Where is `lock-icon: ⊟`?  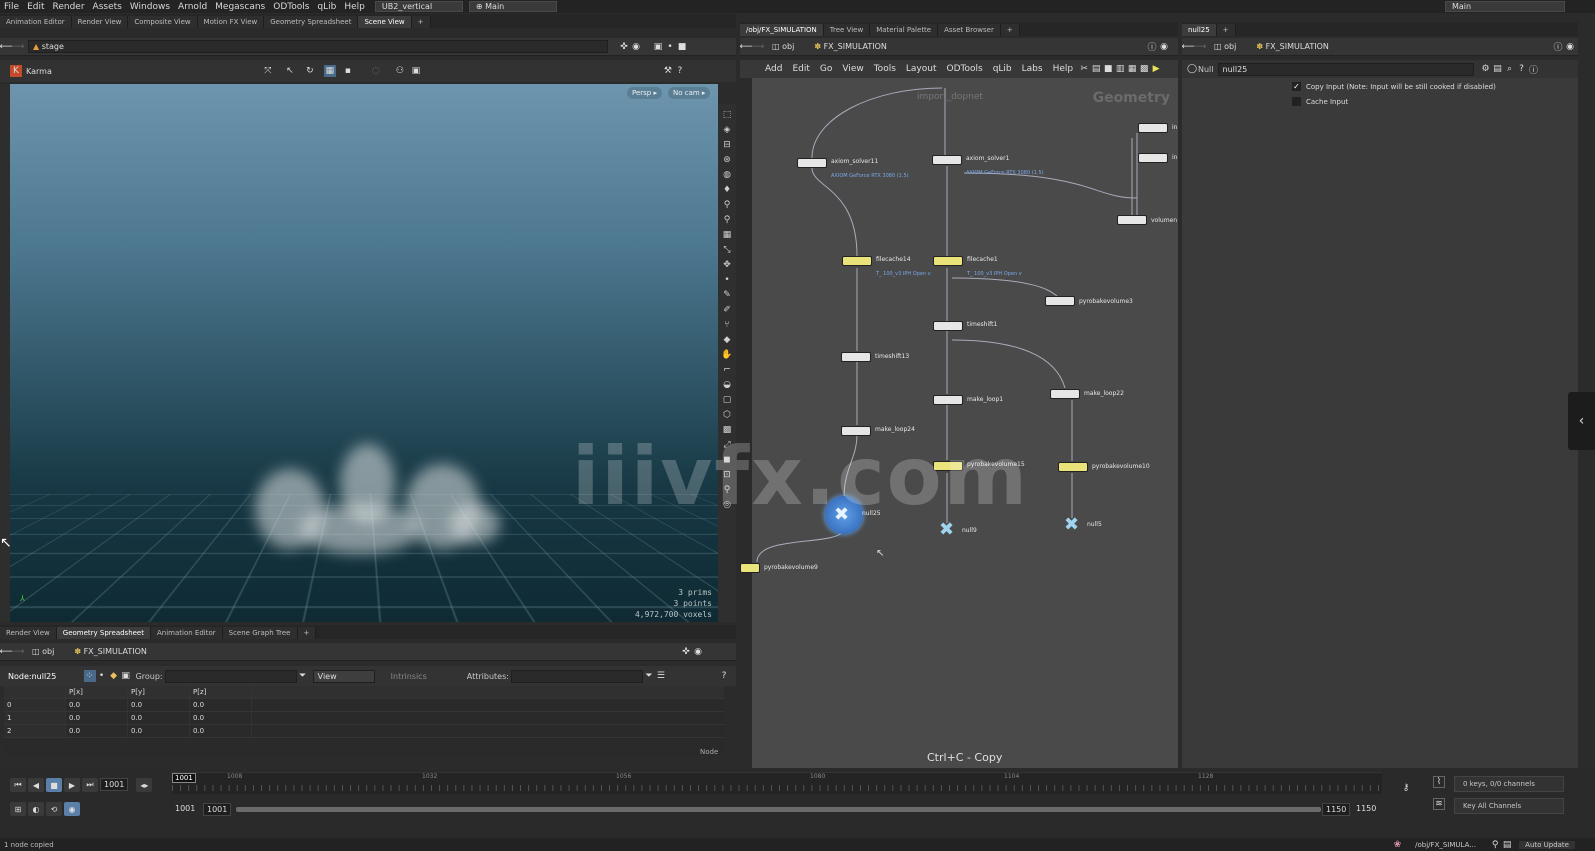
lock-icon: ⊟ is located at coordinates (727, 144).